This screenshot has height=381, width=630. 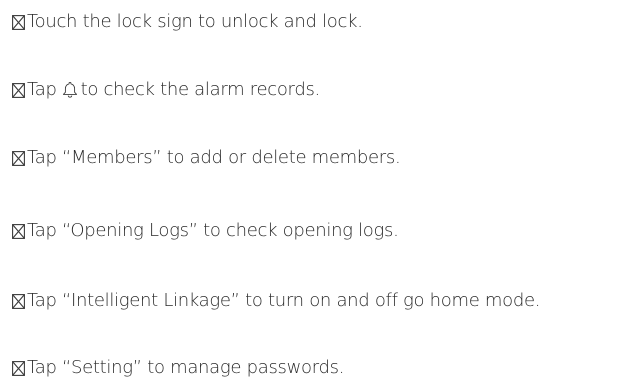 I want to click on instruction-text-after: to check the alarm records., so click(x=200, y=89).